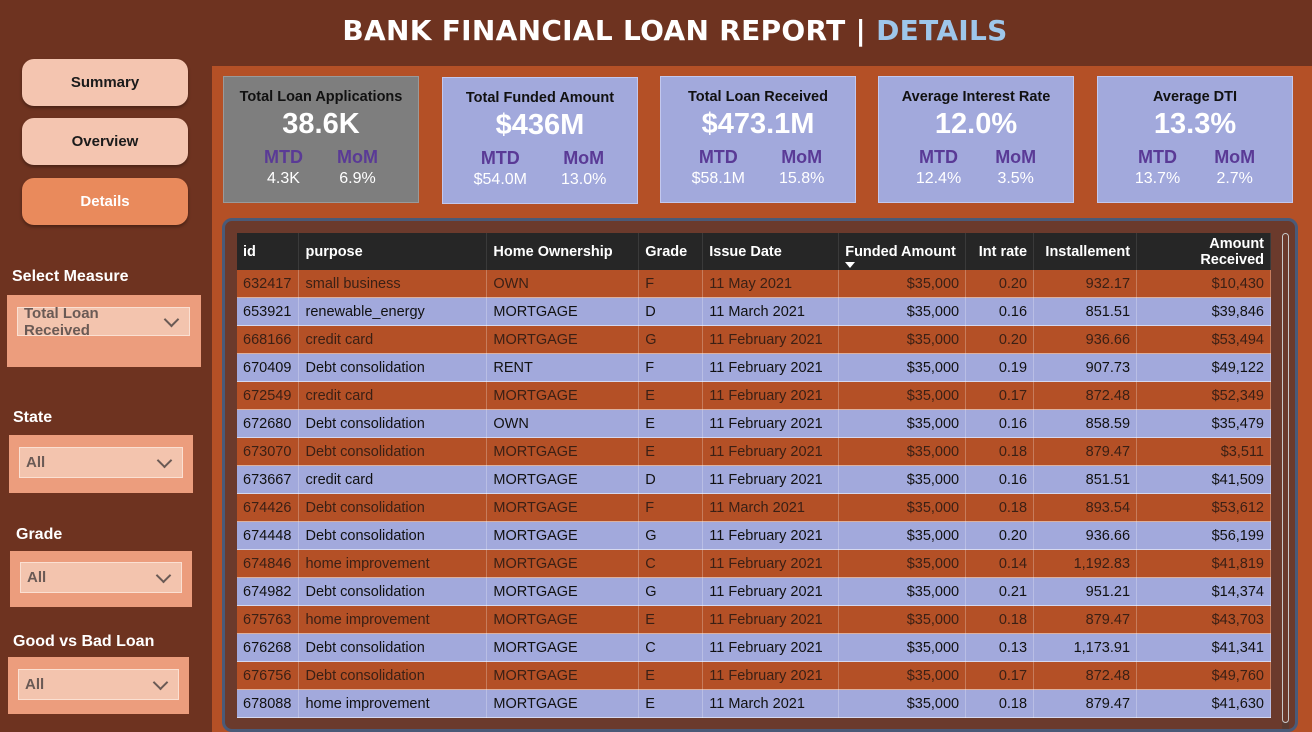 The width and height of the screenshot is (1312, 732). Describe the element at coordinates (976, 124) in the screenshot. I see `kpi-value: 12.0%` at that location.